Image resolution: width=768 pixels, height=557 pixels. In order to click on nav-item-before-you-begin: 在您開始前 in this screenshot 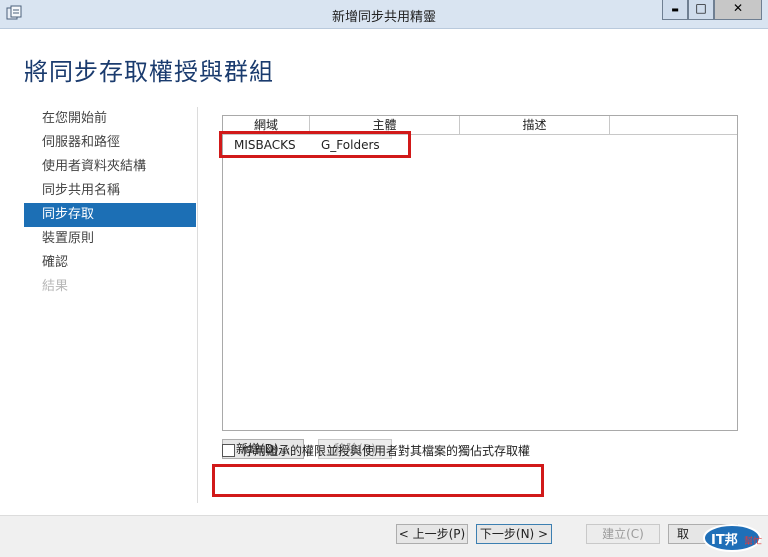, I will do `click(110, 119)`.